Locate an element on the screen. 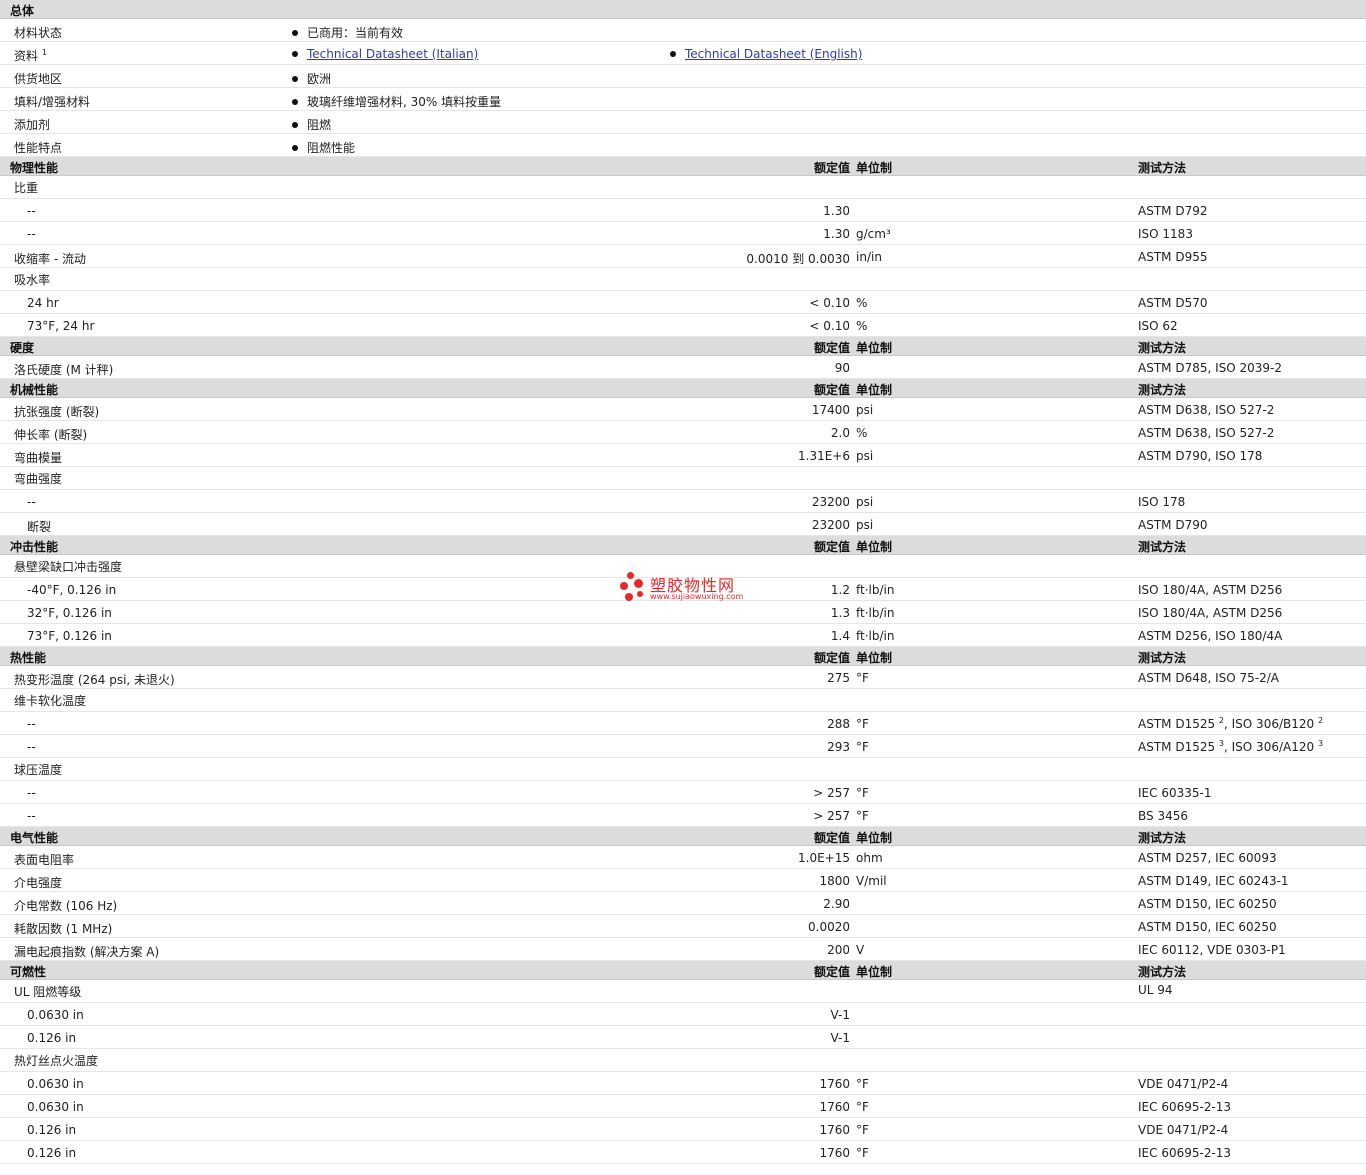 Image resolution: width=1366 pixels, height=1175 pixels. property-label: 耗散因数 (1 MHz) is located at coordinates (63, 929).